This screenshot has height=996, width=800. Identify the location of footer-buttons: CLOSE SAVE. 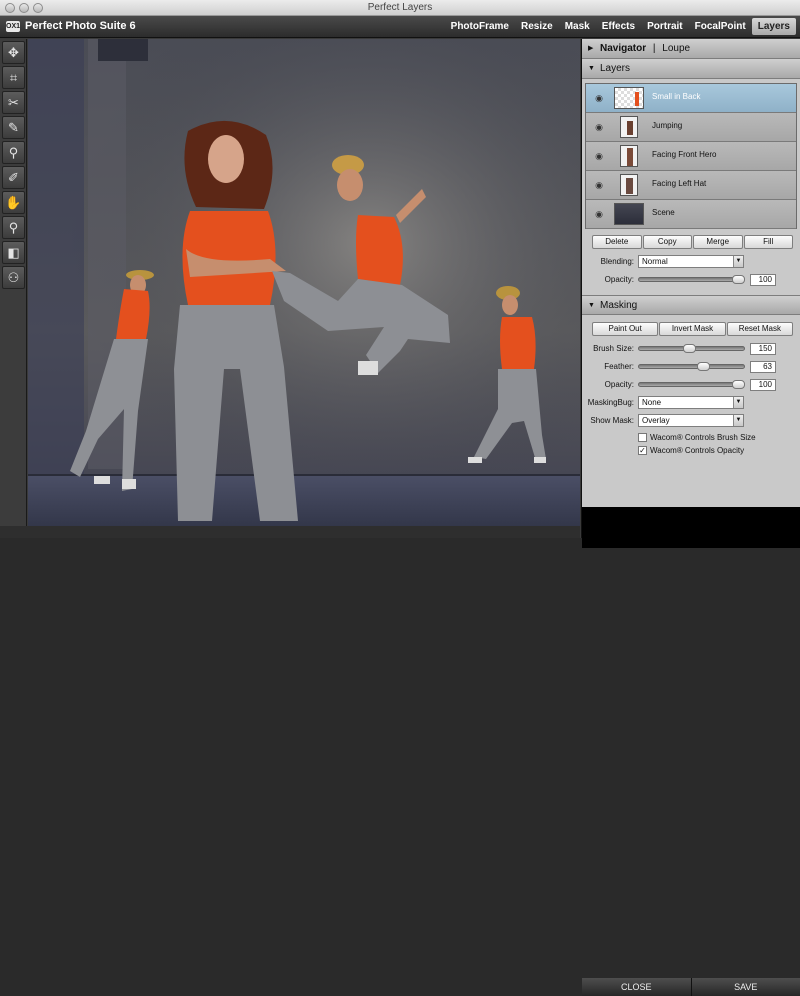
(691, 987).